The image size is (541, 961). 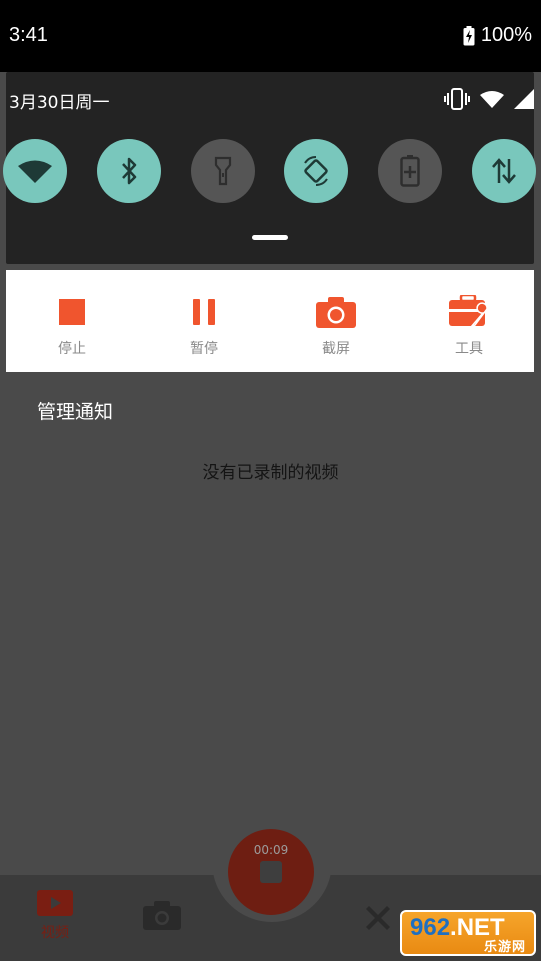 I want to click on qs-tile-mobile-data, so click(x=504, y=171).